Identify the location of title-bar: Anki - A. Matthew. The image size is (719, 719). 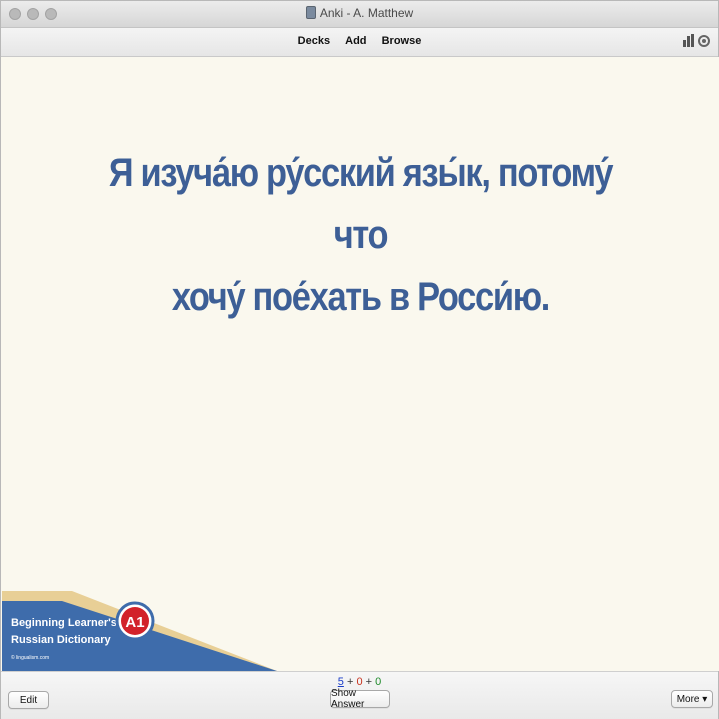
(359, 14).